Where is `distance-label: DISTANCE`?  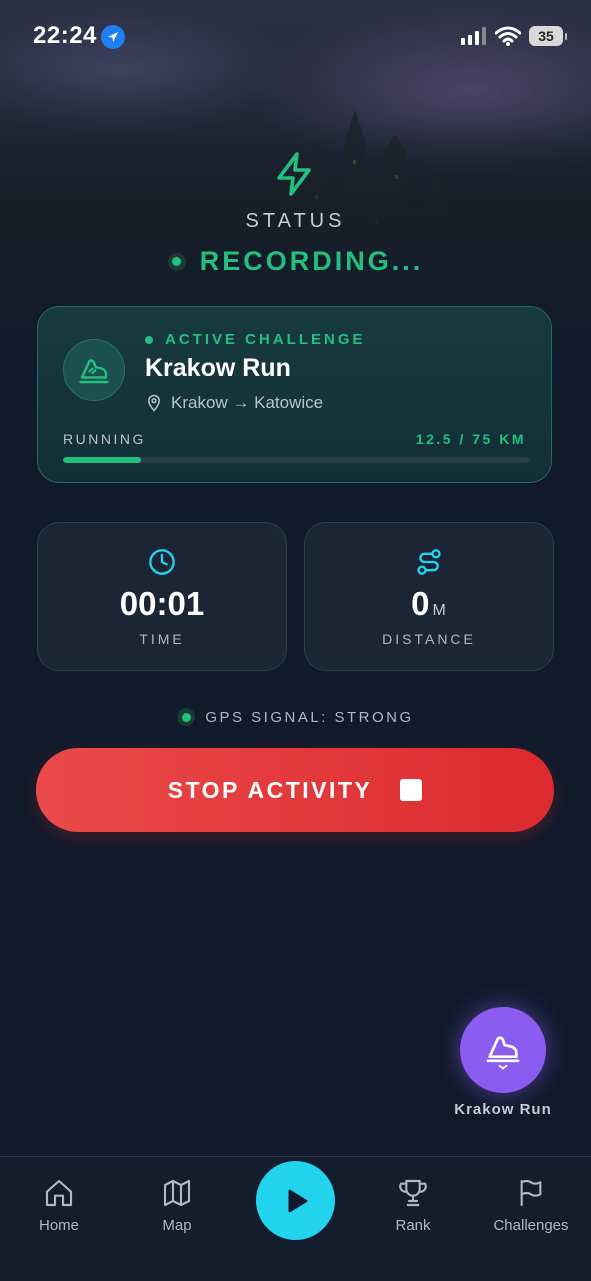
distance-label: DISTANCE is located at coordinates (429, 639).